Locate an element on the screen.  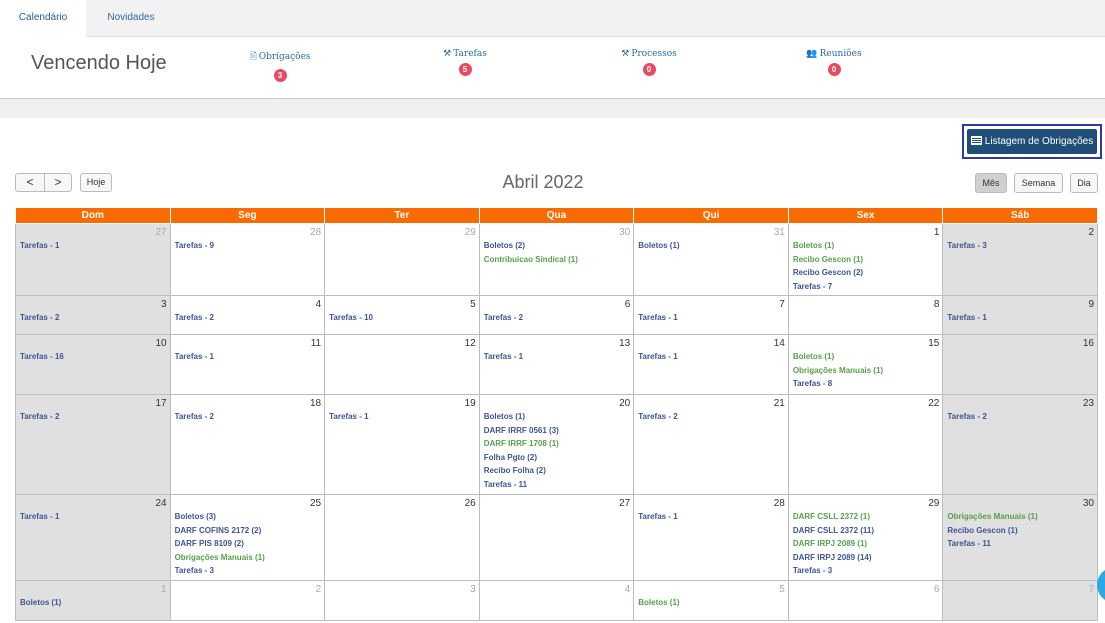
calendar-day-cell: 23 Tarefas - 2 is located at coordinates (1020, 444).